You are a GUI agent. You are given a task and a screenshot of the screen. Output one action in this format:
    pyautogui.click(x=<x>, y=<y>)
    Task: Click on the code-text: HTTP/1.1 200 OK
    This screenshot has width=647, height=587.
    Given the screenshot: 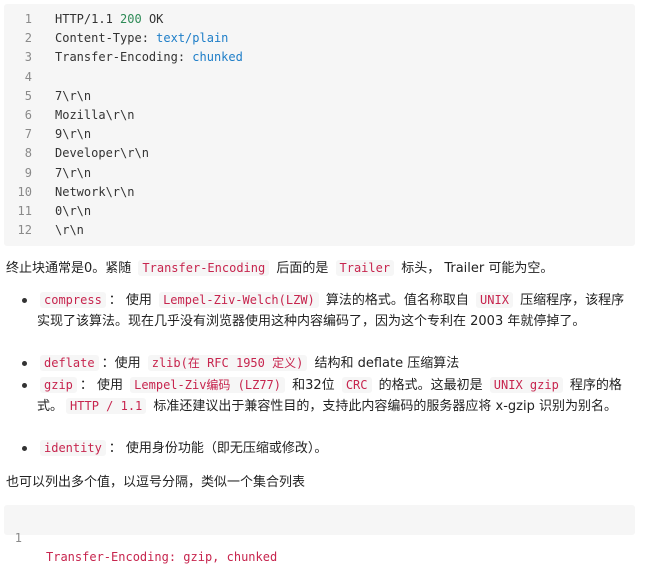 What is the action you would take?
    pyautogui.click(x=109, y=19)
    